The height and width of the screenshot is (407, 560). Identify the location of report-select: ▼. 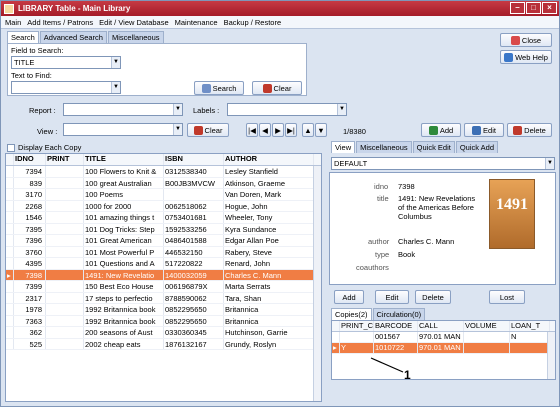
(123, 109).